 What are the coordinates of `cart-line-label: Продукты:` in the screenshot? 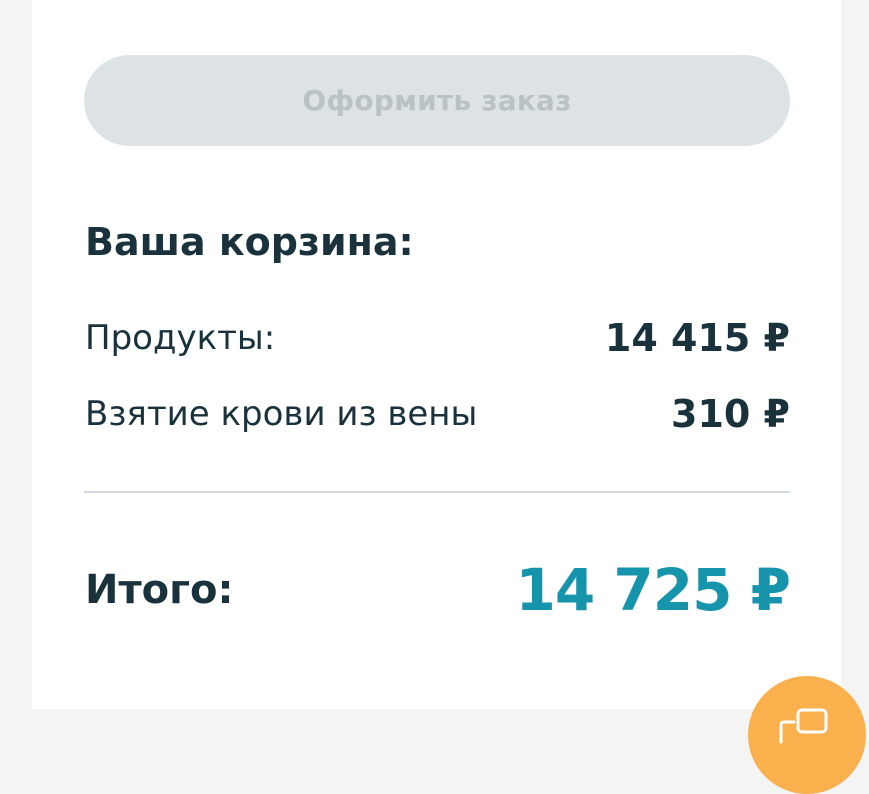 It's located at (180, 338).